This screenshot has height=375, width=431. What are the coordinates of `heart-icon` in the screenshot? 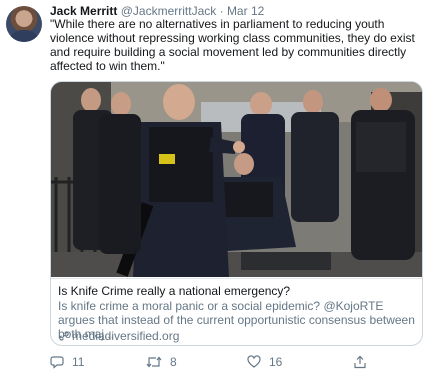 It's located at (258, 362).